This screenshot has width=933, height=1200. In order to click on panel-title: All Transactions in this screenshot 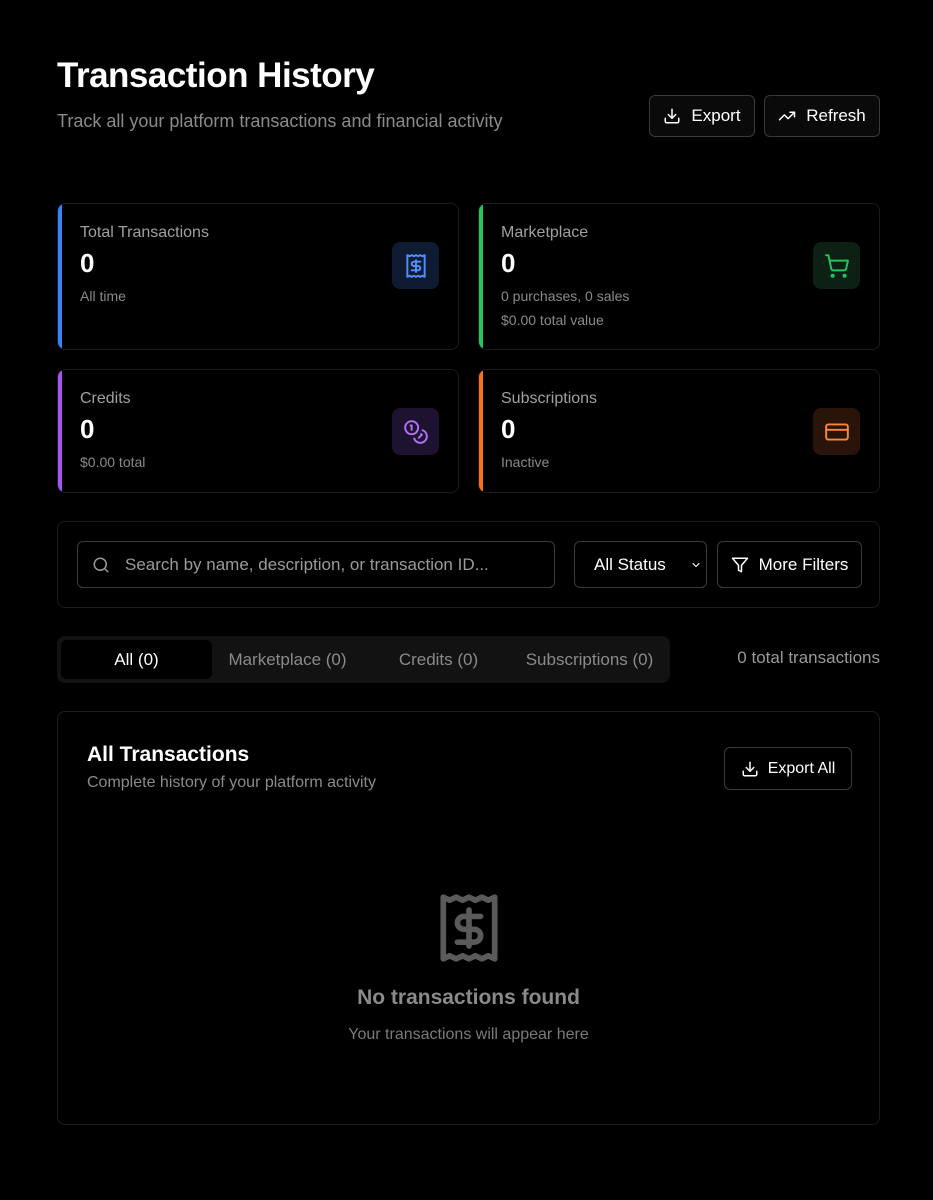, I will do `click(168, 754)`.